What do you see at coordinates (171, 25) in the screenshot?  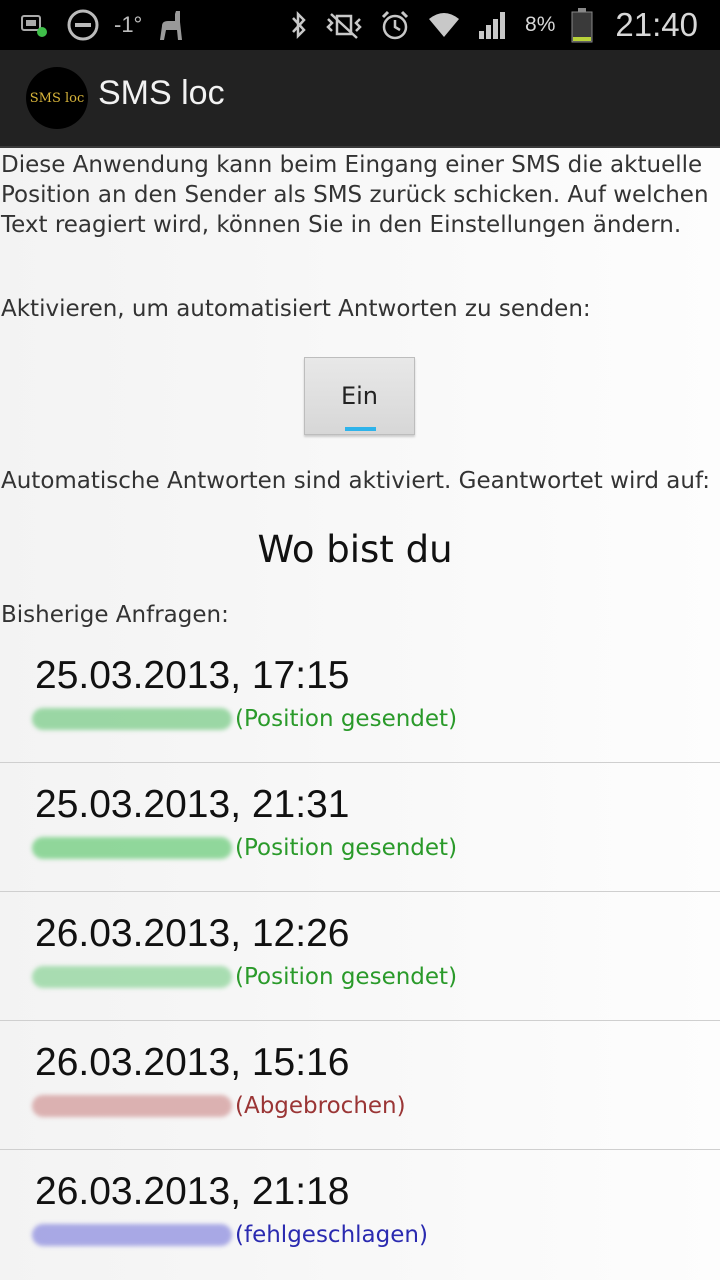 I see `llama-icon` at bounding box center [171, 25].